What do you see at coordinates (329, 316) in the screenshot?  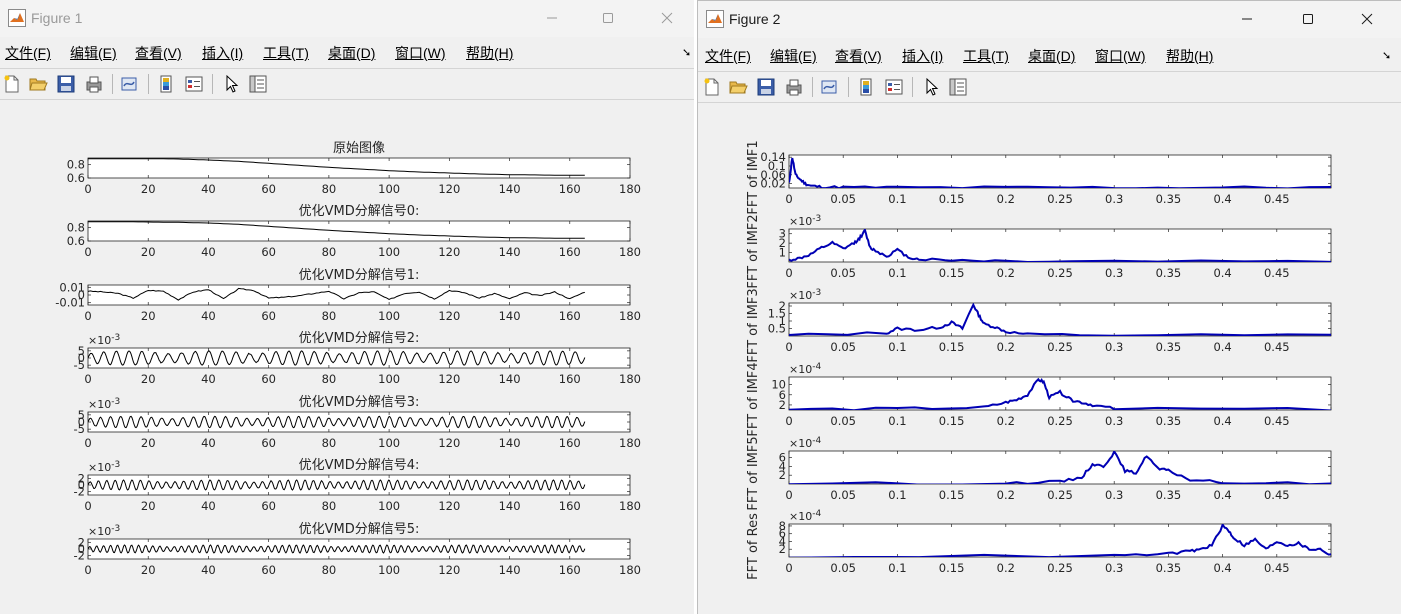 I see `x-tick-label: 80` at bounding box center [329, 316].